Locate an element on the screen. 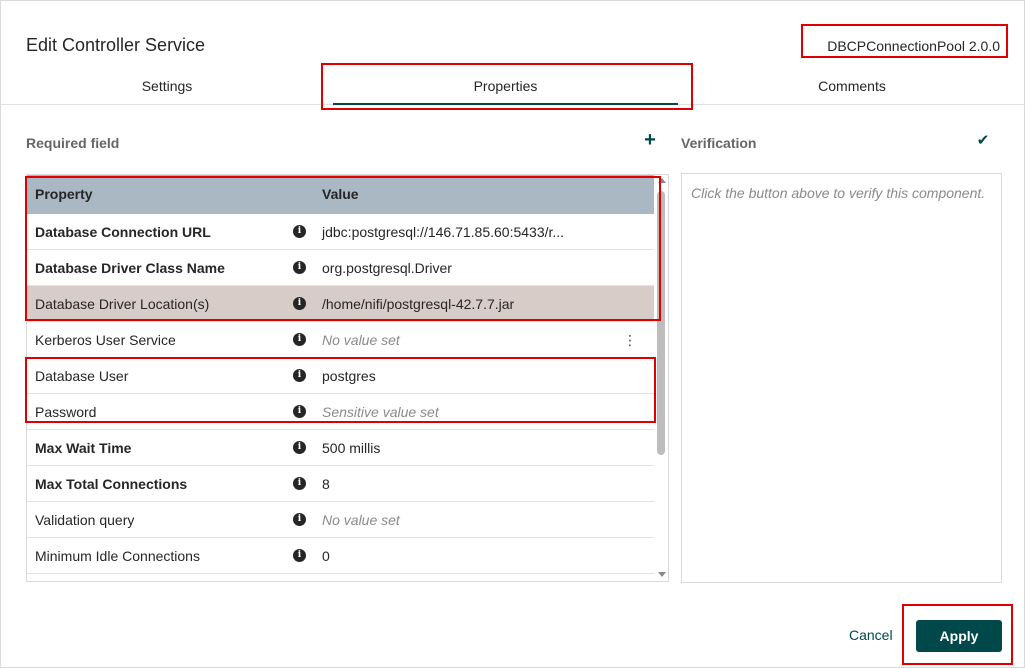 The width and height of the screenshot is (1025, 668). property-value: /home/nifi/postgresql-42.7.7.jar is located at coordinates (418, 304).